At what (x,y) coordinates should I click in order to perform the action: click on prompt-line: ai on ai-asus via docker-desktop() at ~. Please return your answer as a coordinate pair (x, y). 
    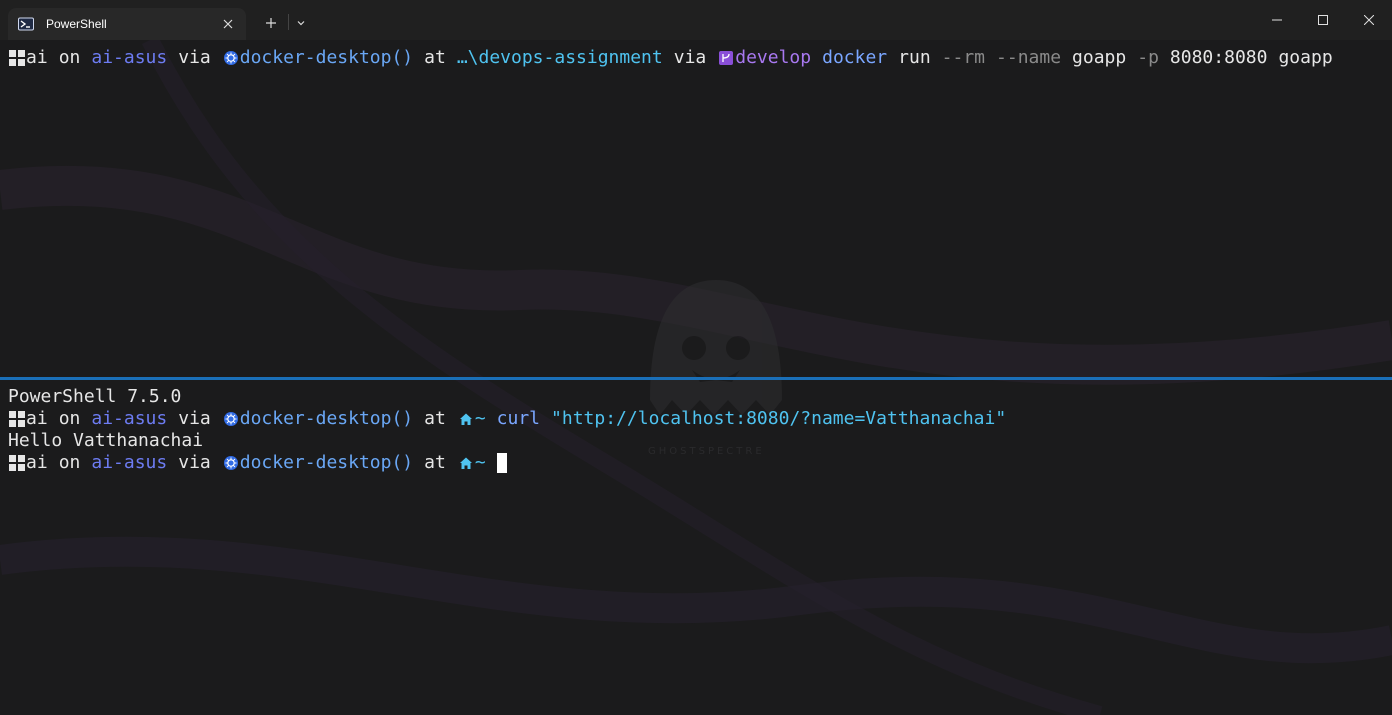
    Looking at the image, I should click on (700, 463).